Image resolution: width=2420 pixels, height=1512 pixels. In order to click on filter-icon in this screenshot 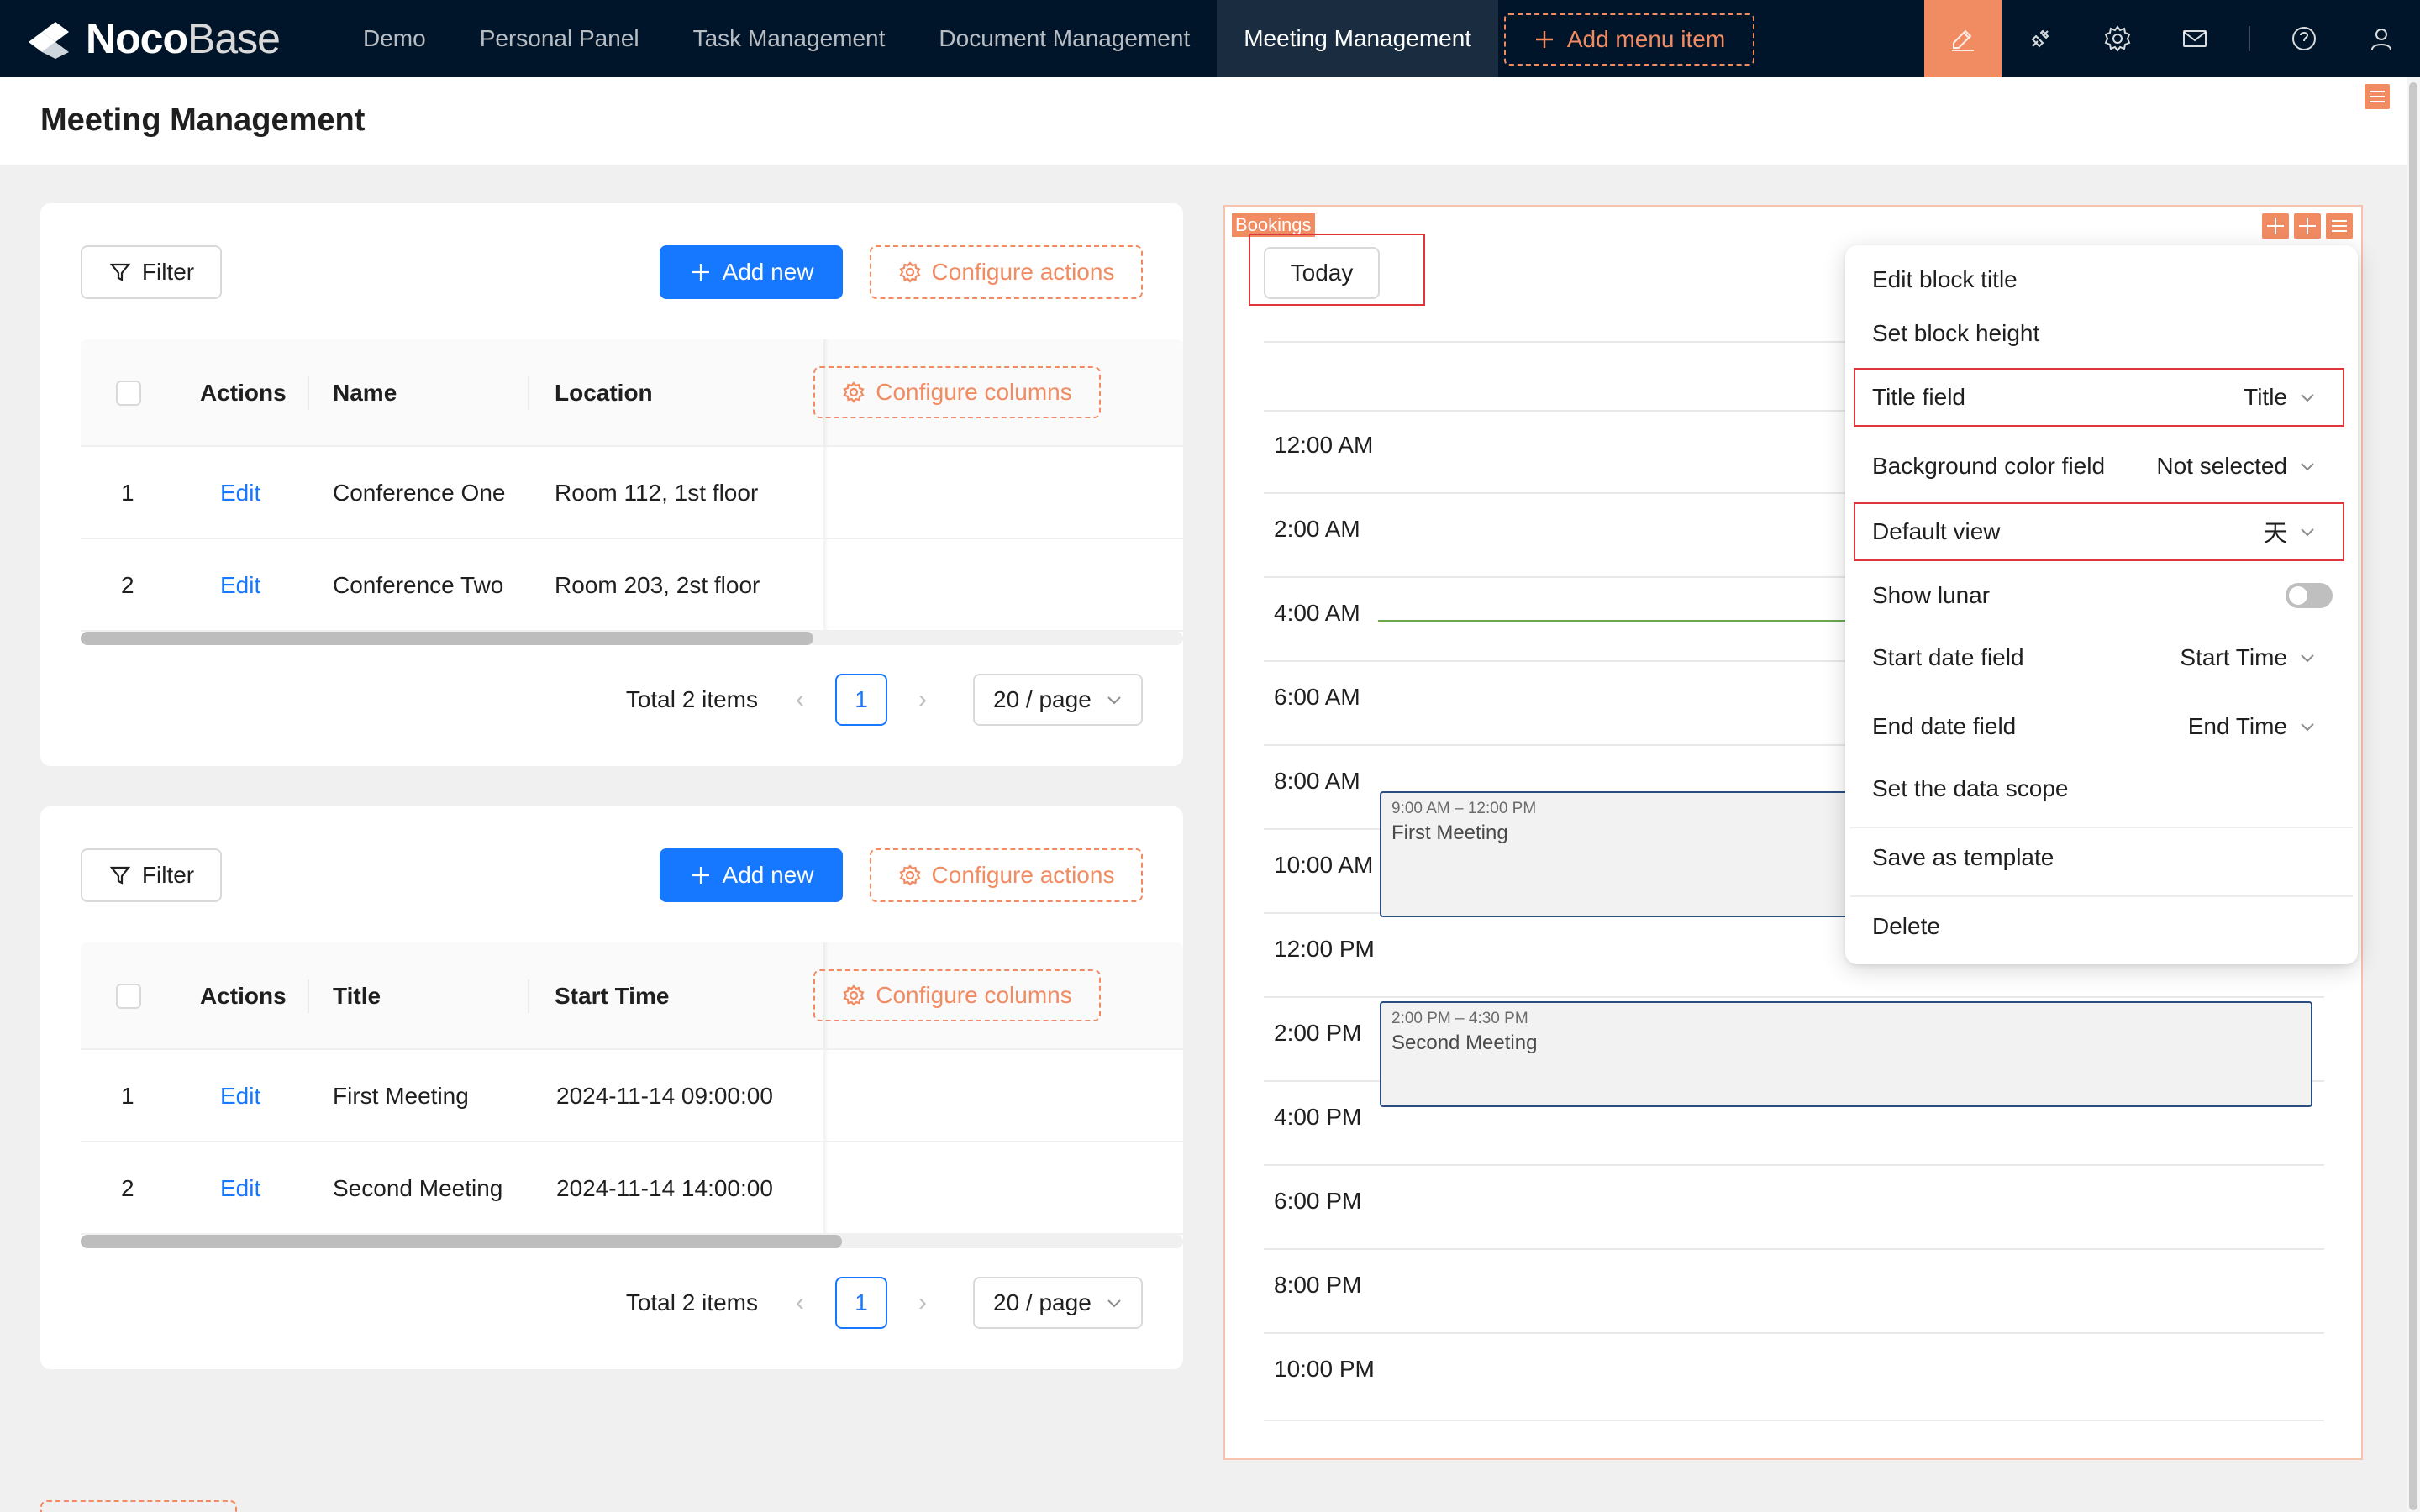, I will do `click(120, 272)`.